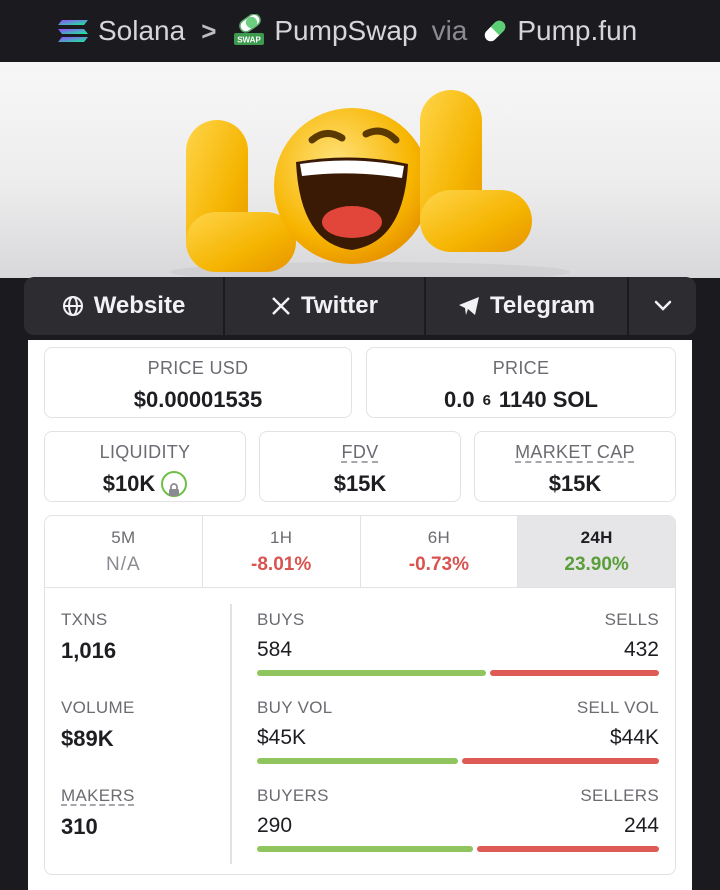 The width and height of the screenshot is (720, 890). I want to click on sells-label: SELLS, so click(631, 619).